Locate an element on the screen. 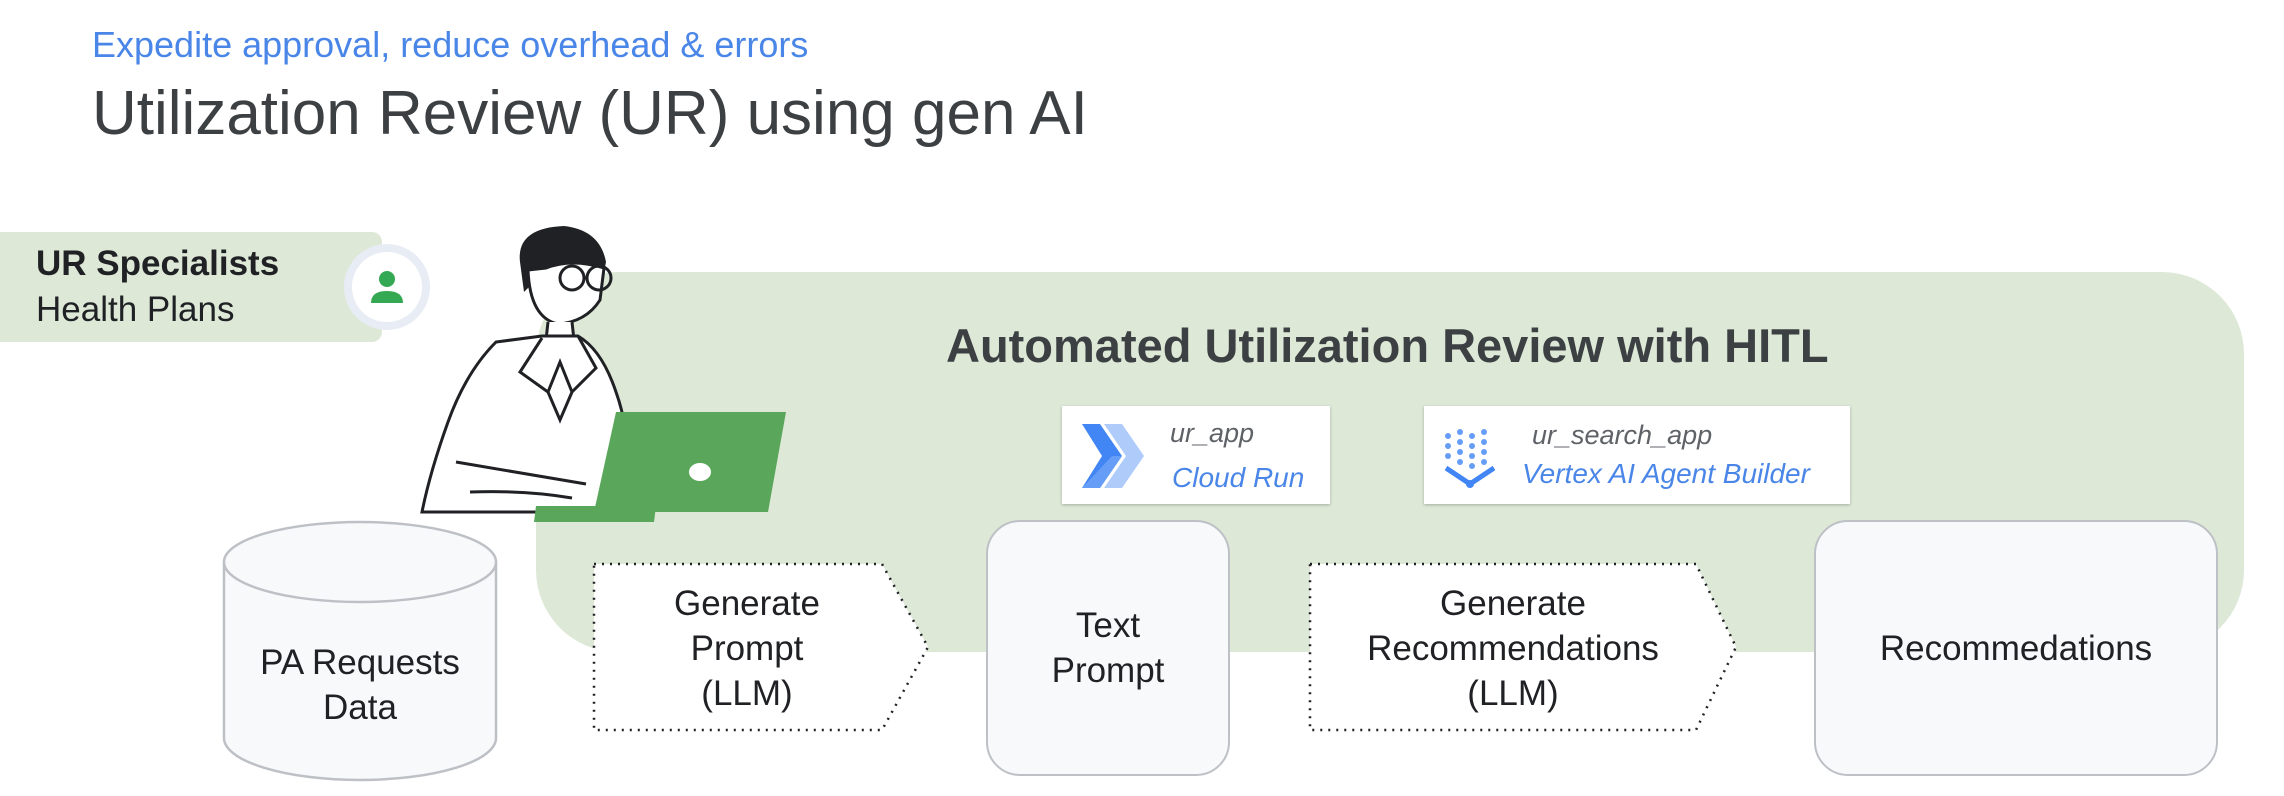 The height and width of the screenshot is (796, 2284). generate-prompt-line2: Prompt is located at coordinates (747, 648).